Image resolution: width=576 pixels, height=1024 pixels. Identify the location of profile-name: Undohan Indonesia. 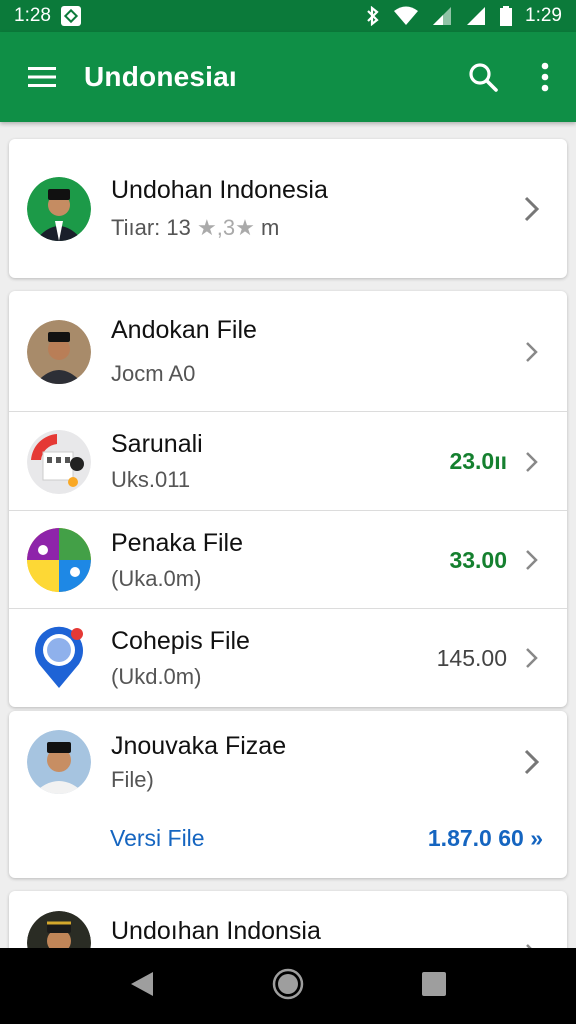
(219, 190).